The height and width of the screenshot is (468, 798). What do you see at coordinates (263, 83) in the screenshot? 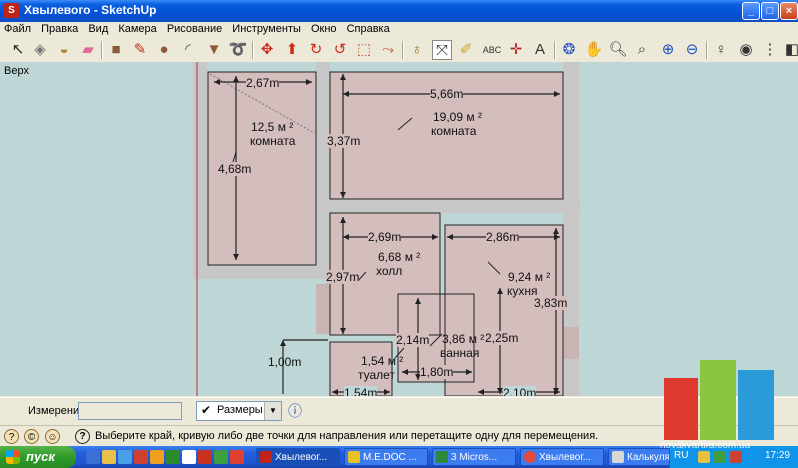
I see `dimension-label: 2,67m` at bounding box center [263, 83].